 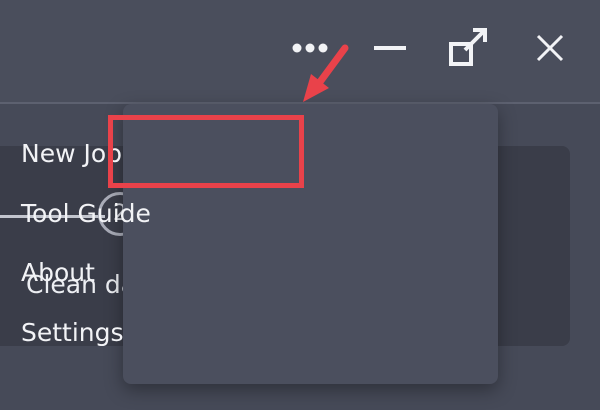 What do you see at coordinates (72, 333) in the screenshot?
I see `menu-item-settings: Settings` at bounding box center [72, 333].